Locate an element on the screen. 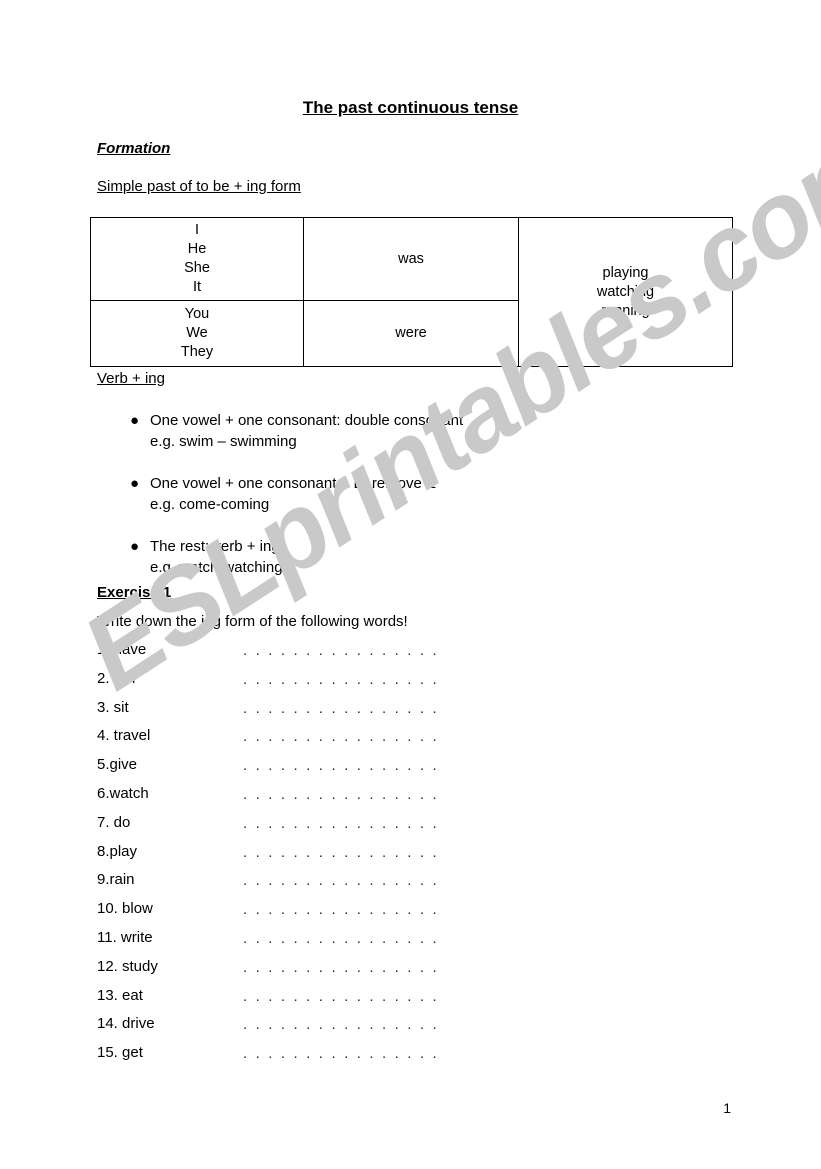  pronoun-item: We is located at coordinates (197, 333).